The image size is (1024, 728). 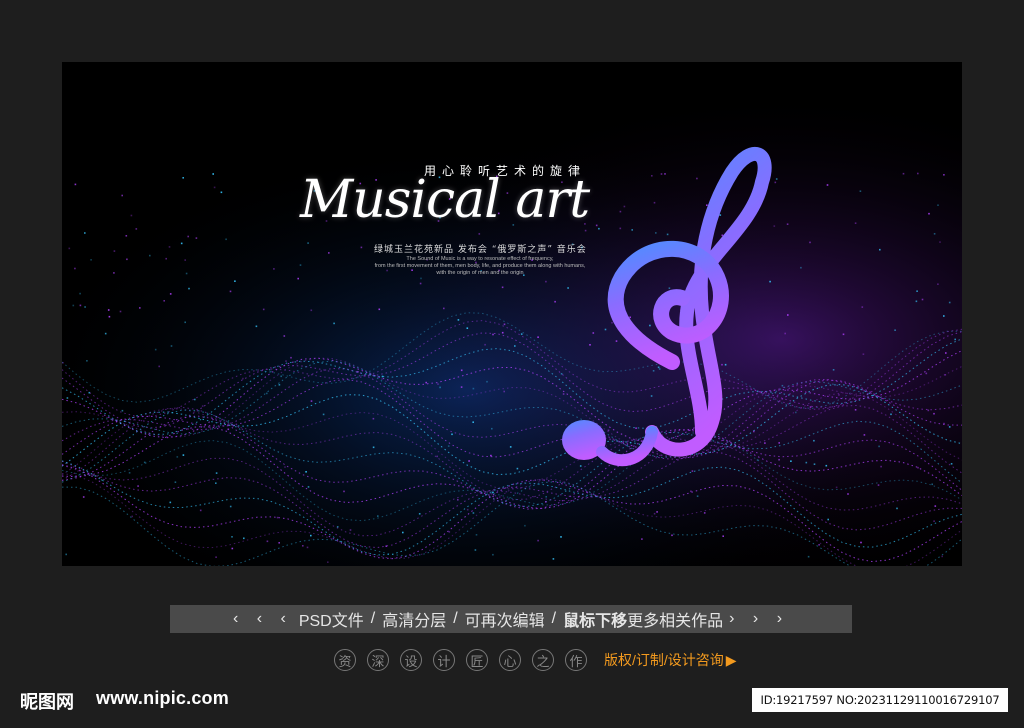 I want to click on badge-char: 之, so click(x=543, y=660).